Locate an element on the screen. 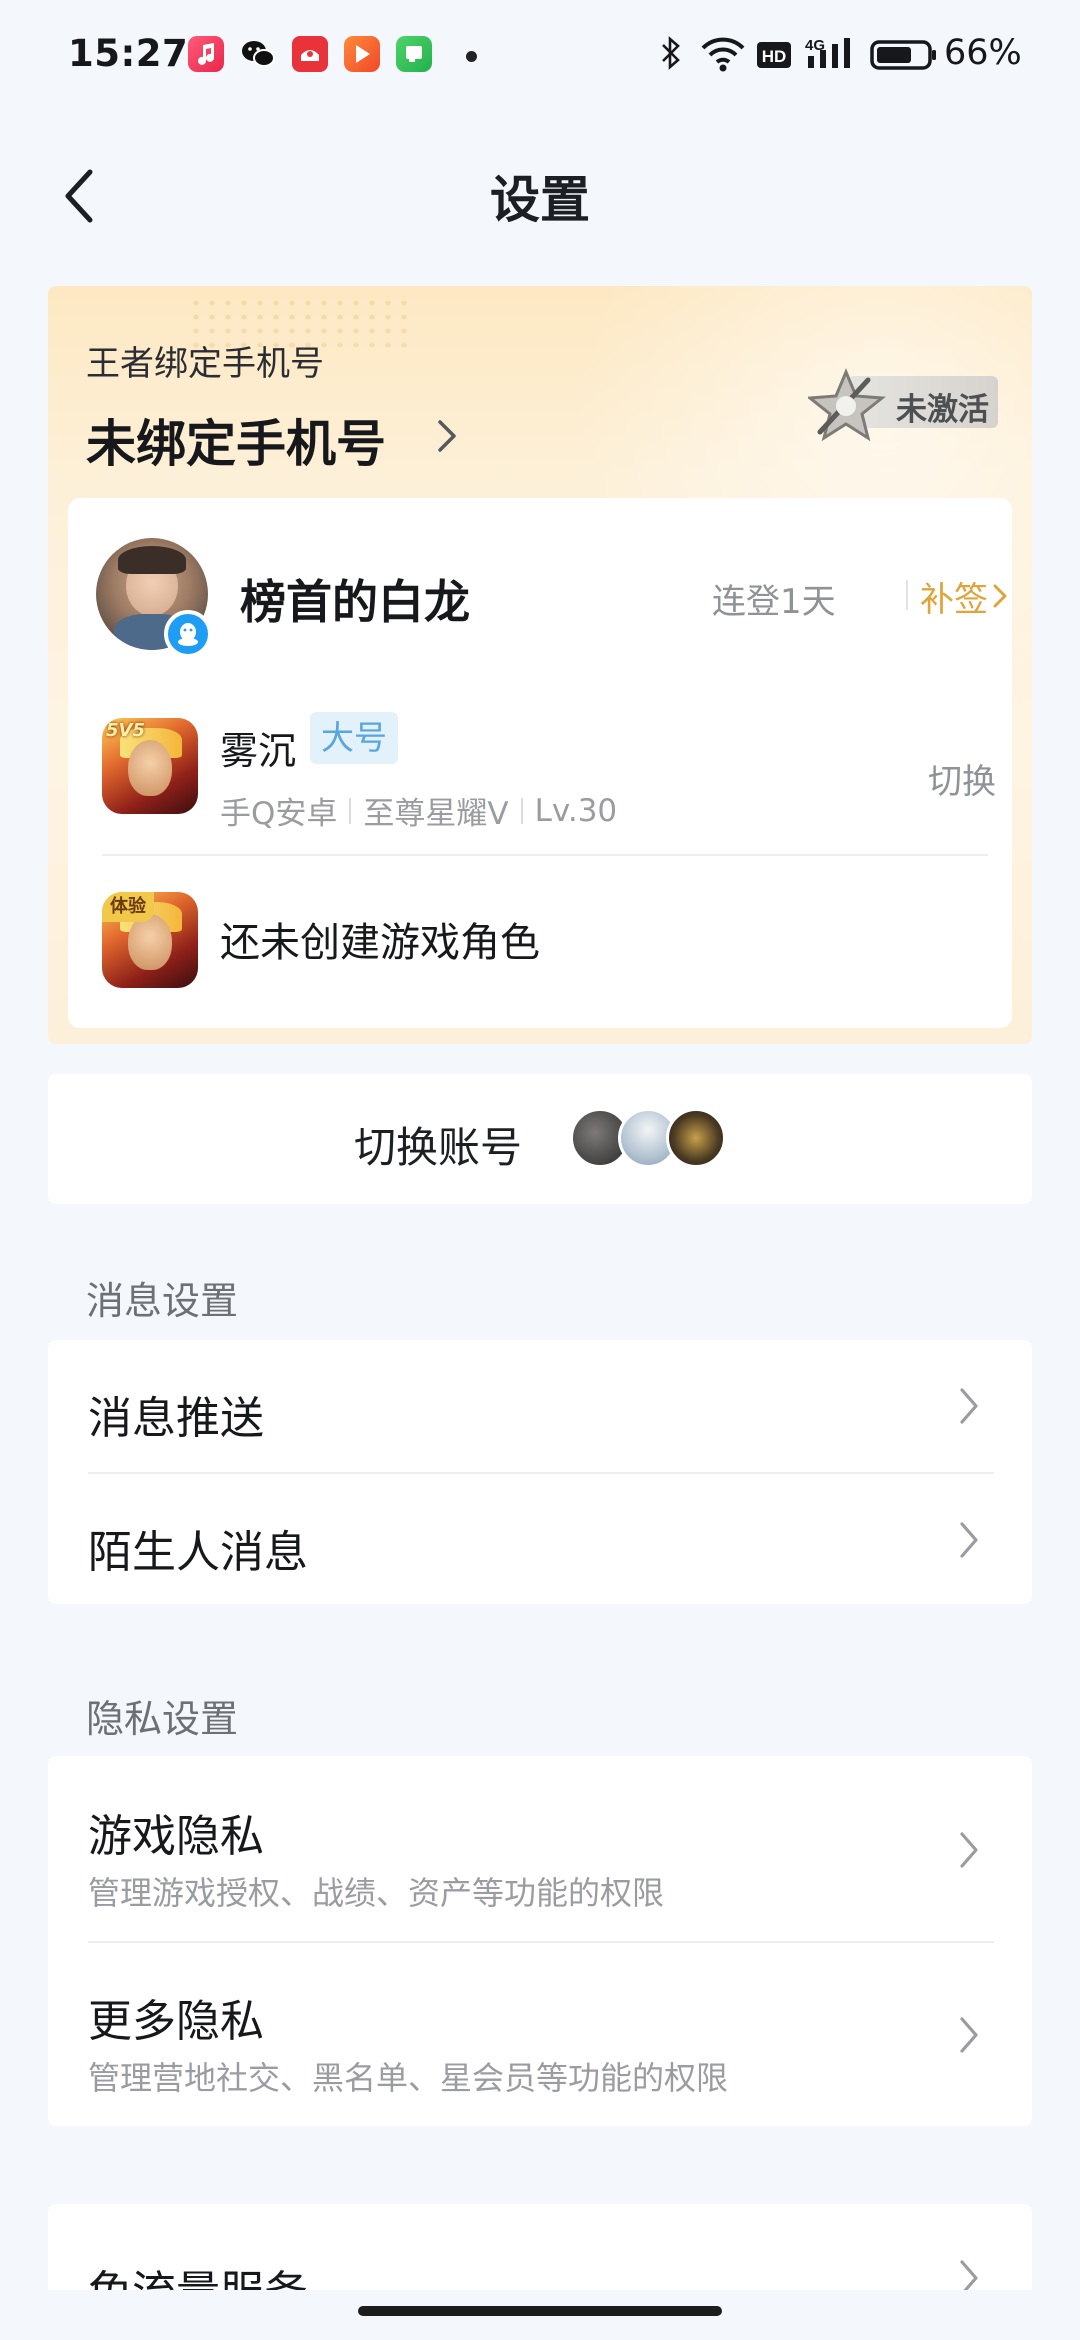  hd-icon: HD is located at coordinates (774, 55).